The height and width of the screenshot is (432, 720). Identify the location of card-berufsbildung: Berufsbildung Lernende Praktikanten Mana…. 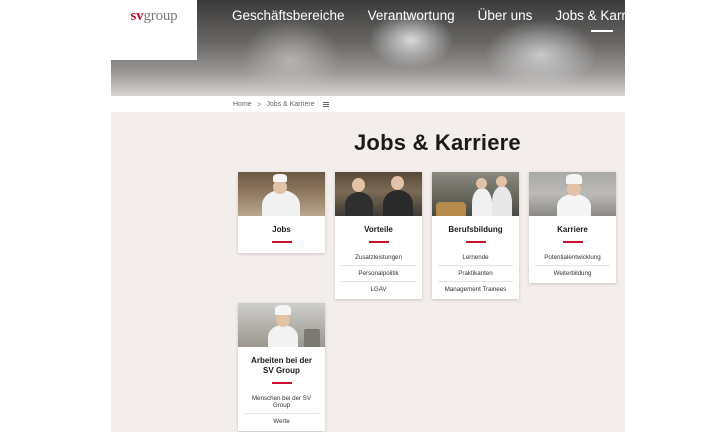
(475, 235).